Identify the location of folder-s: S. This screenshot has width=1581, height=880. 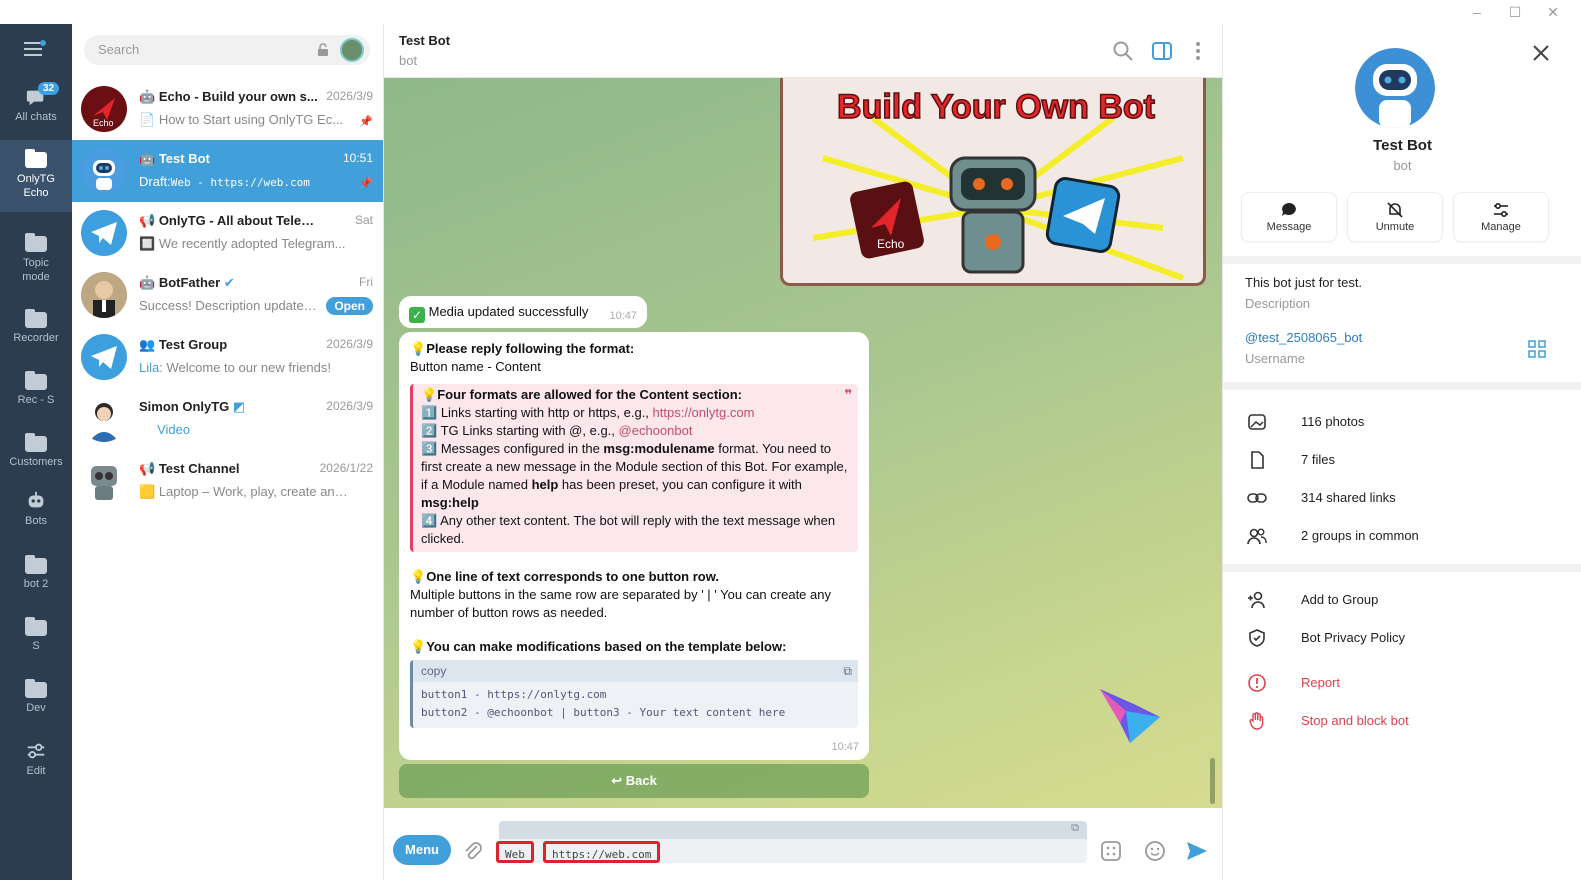
(36, 638).